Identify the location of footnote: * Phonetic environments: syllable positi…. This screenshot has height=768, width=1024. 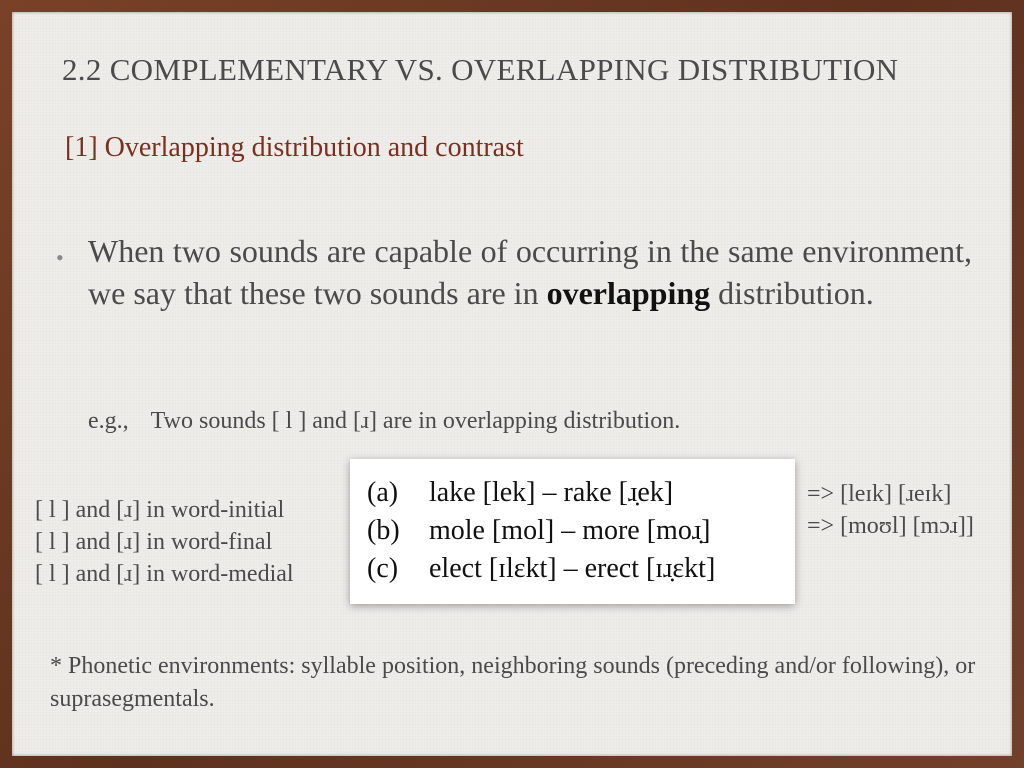
(513, 682).